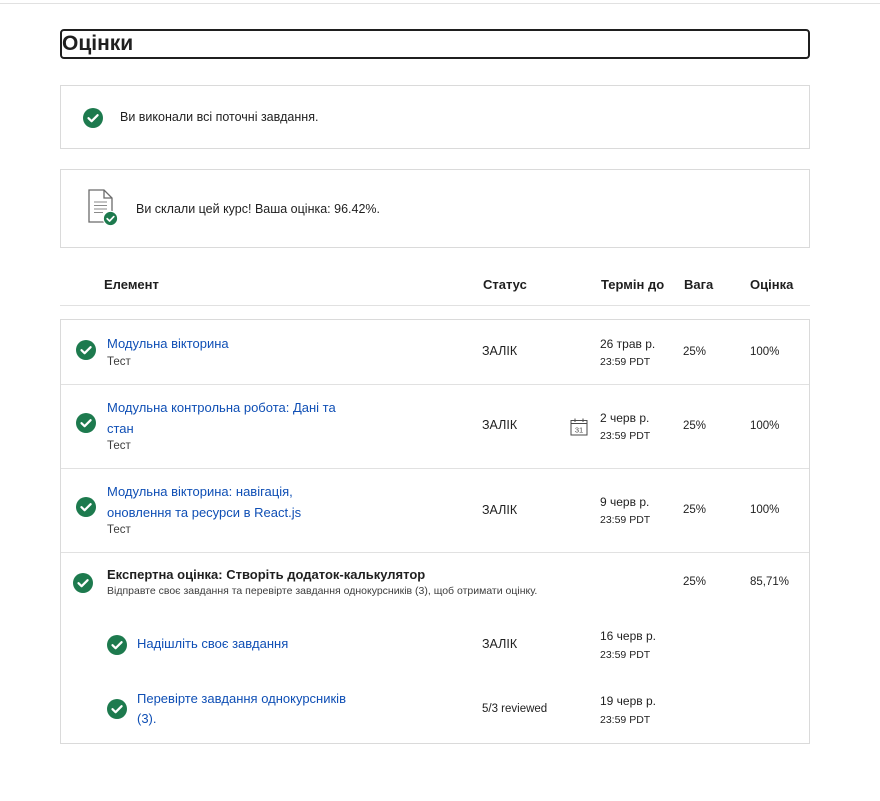 Image resolution: width=880 pixels, height=801 pixels. Describe the element at coordinates (628, 701) in the screenshot. I see `due-date: 19 черв р.` at that location.